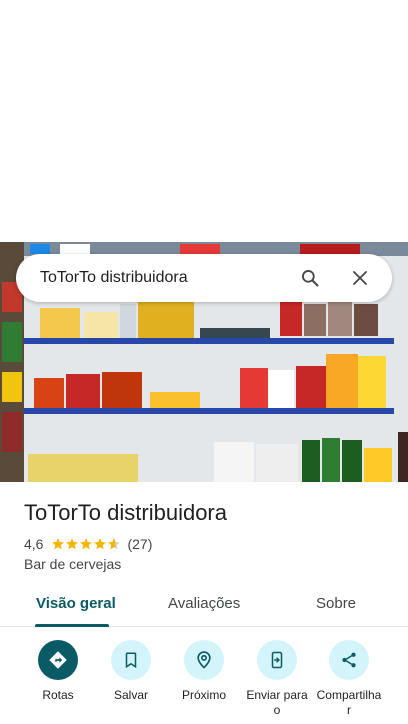  What do you see at coordinates (125, 512) in the screenshot?
I see `place-title: ToTorTo distribuidora` at bounding box center [125, 512].